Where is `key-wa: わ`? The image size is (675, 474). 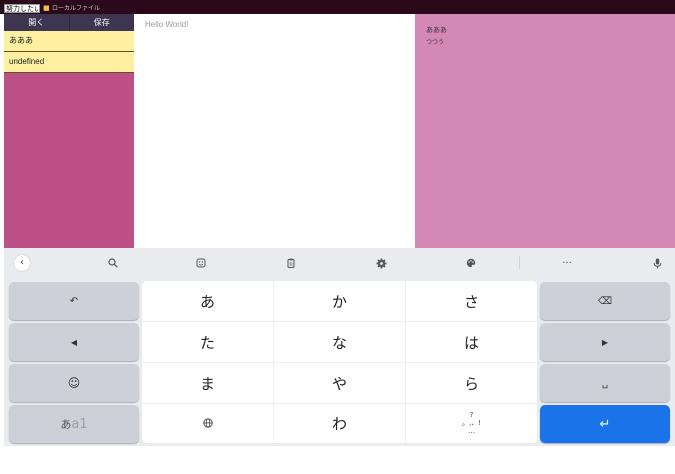 key-wa: わ is located at coordinates (339, 423).